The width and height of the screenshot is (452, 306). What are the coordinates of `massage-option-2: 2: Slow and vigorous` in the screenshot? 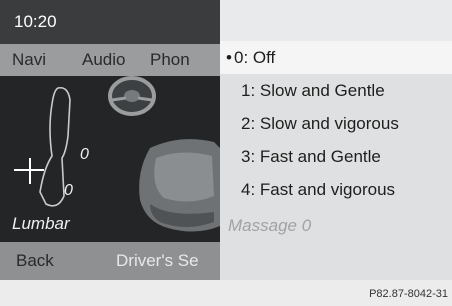 It's located at (336, 123).